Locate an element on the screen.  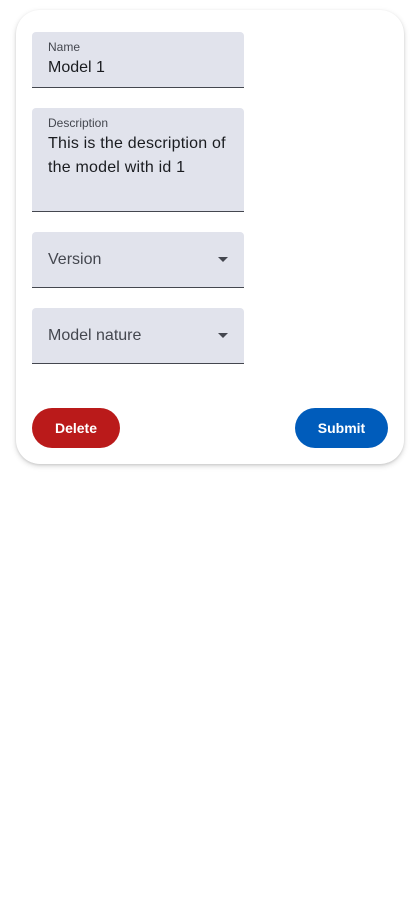
model-nature-select: Model nature is located at coordinates (138, 336).